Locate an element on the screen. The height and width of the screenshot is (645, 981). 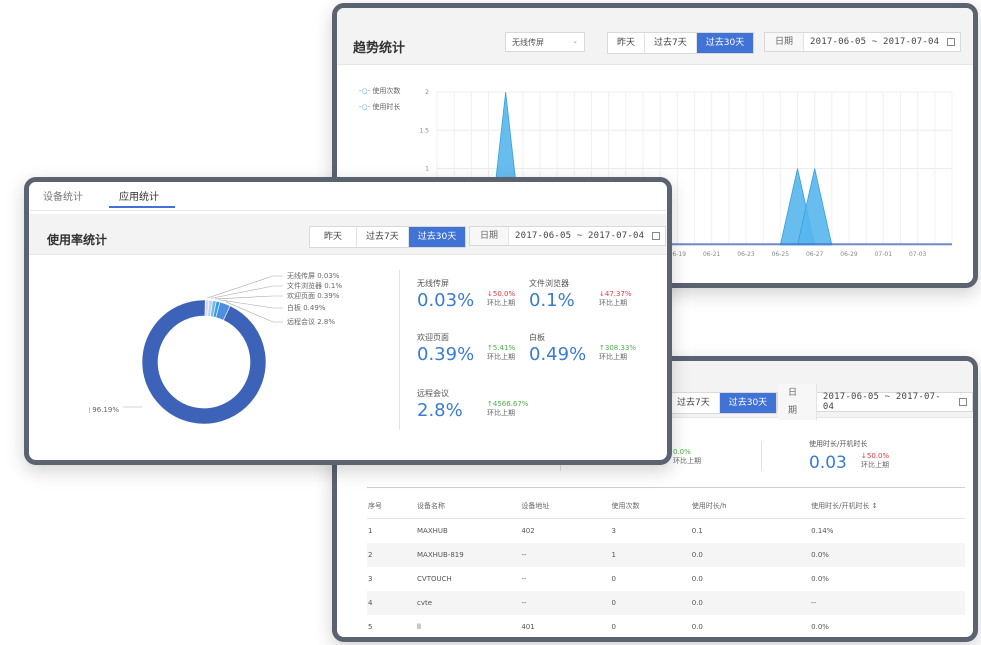
table-cell: 4 is located at coordinates (392, 603).